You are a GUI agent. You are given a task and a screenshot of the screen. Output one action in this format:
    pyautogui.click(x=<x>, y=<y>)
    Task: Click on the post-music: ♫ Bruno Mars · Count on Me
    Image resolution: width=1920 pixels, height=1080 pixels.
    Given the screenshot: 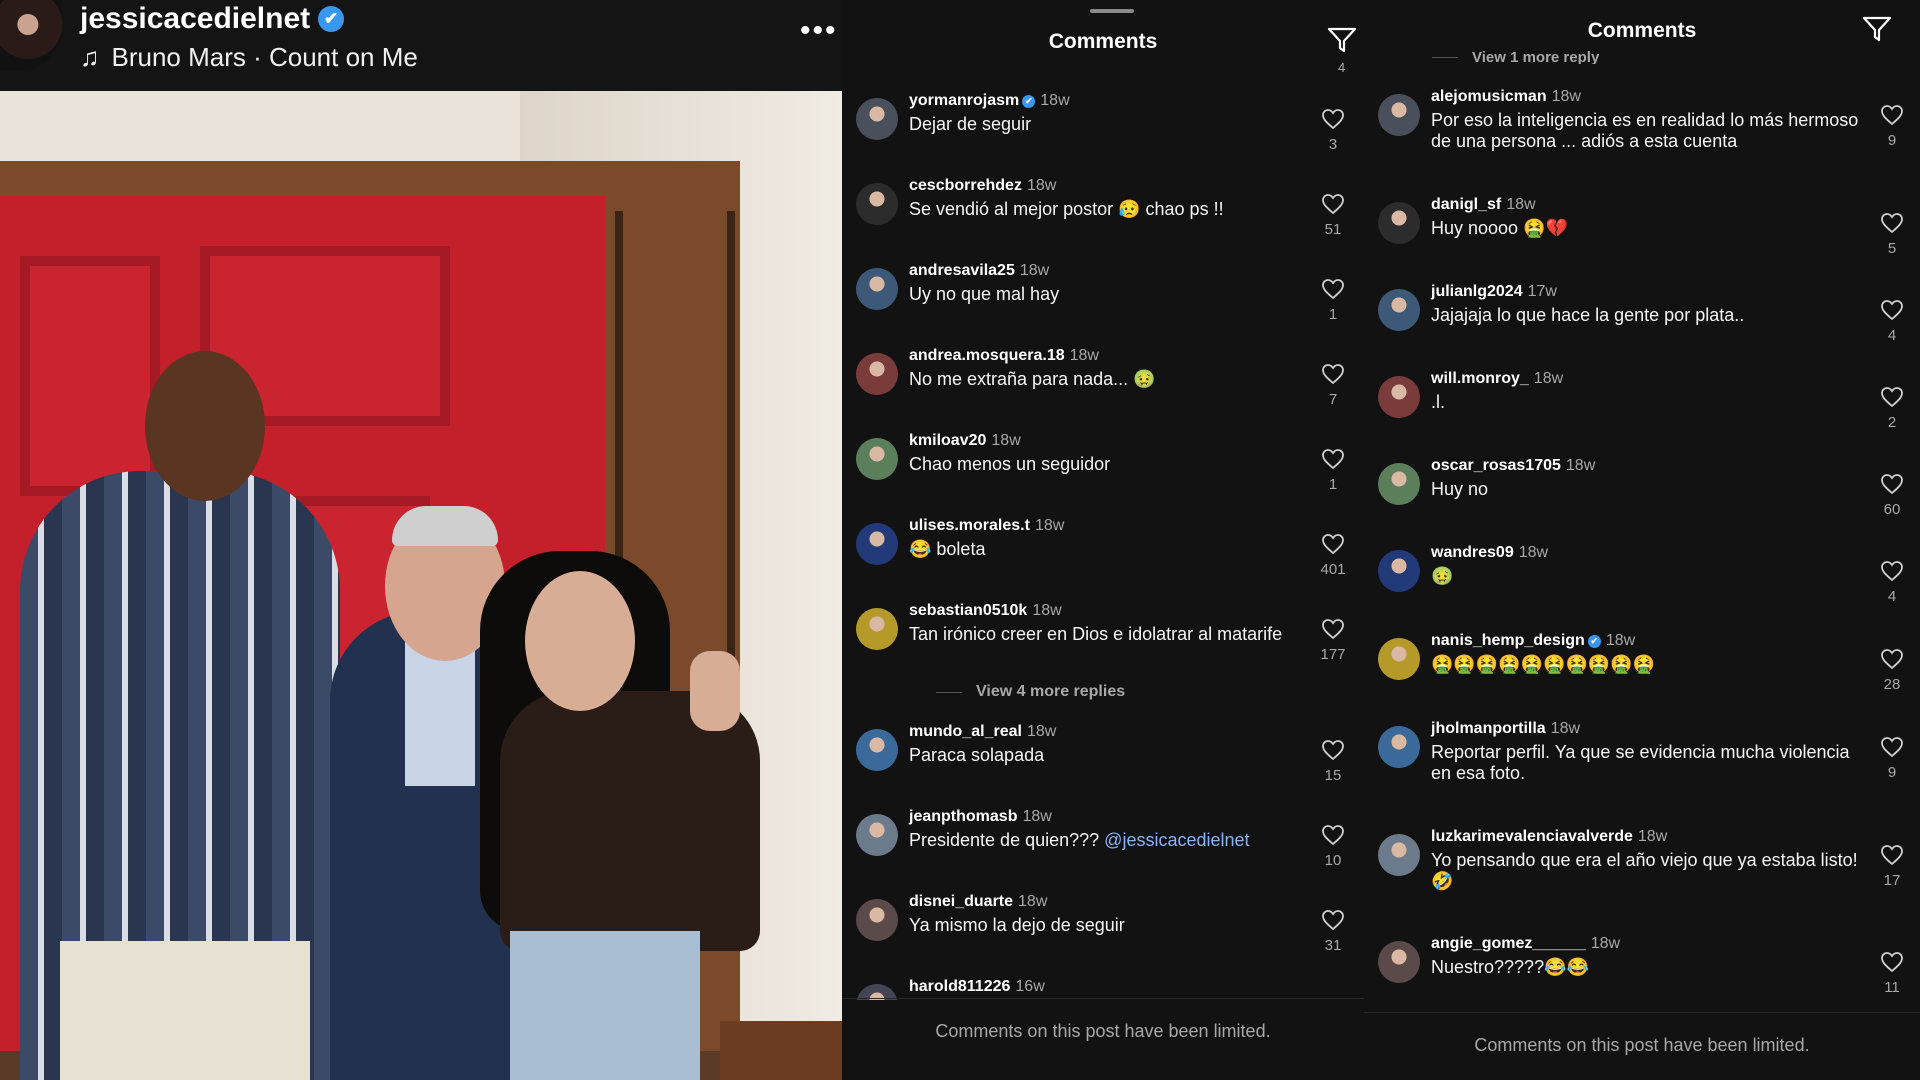 What is the action you would take?
    pyautogui.click(x=249, y=57)
    